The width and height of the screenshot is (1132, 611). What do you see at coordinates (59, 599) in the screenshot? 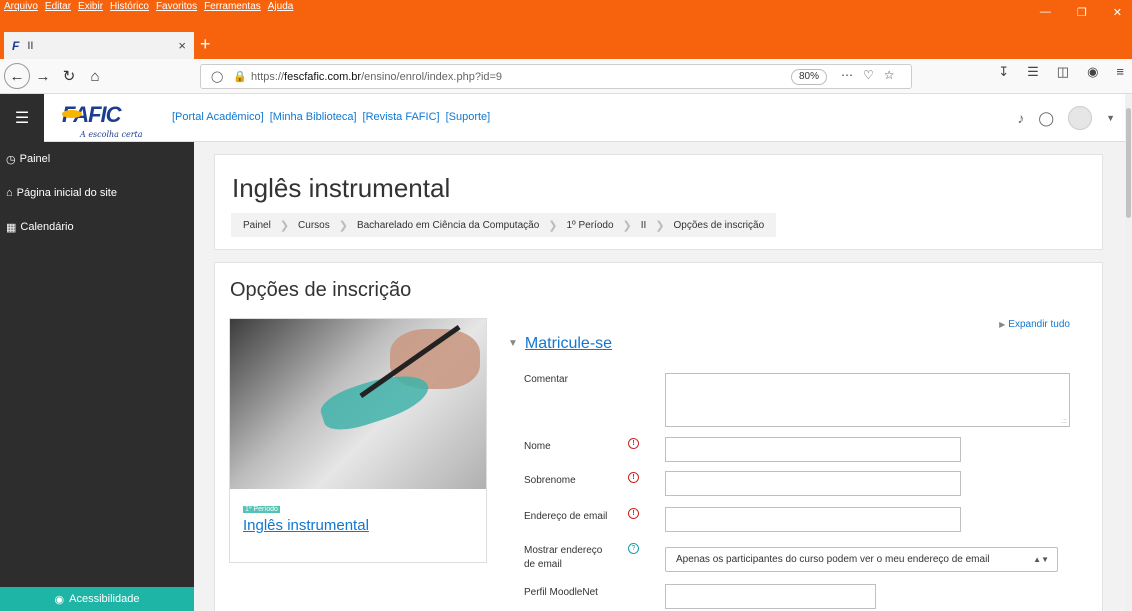
I see `accessibility-icon: ◉` at bounding box center [59, 599].